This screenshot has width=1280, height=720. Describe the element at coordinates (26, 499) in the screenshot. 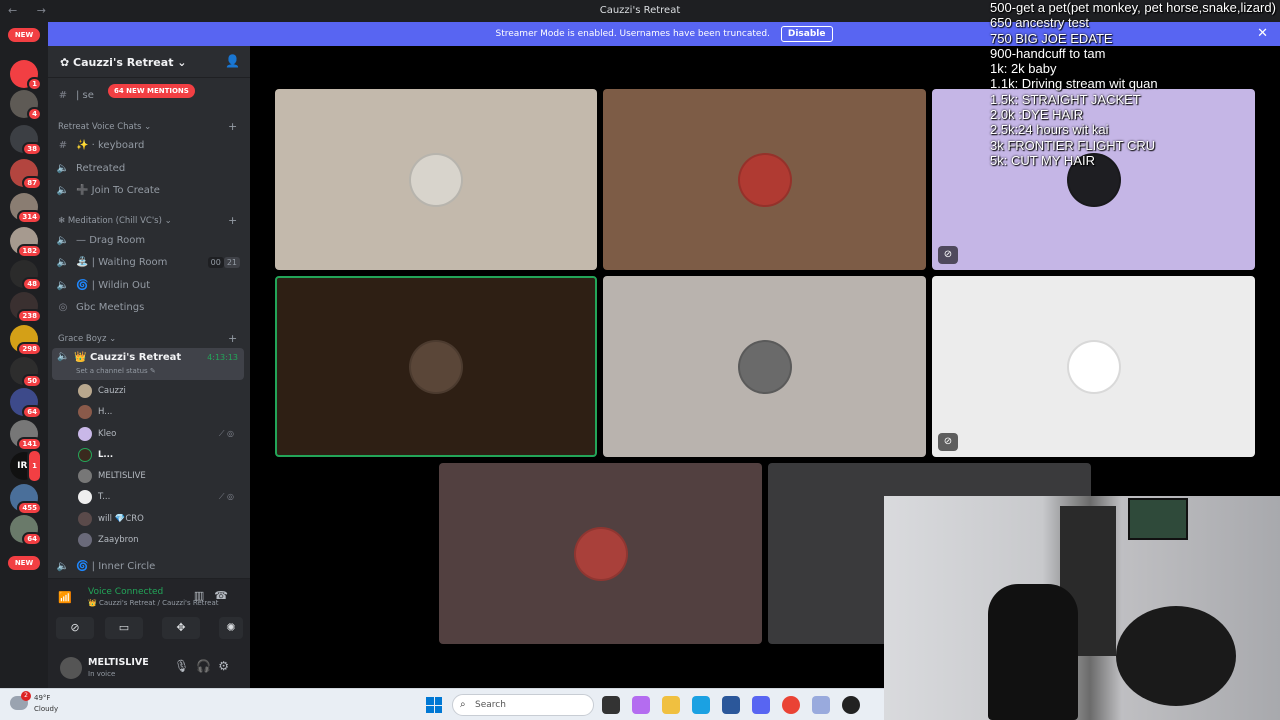

I see `server-icon: 455` at that location.